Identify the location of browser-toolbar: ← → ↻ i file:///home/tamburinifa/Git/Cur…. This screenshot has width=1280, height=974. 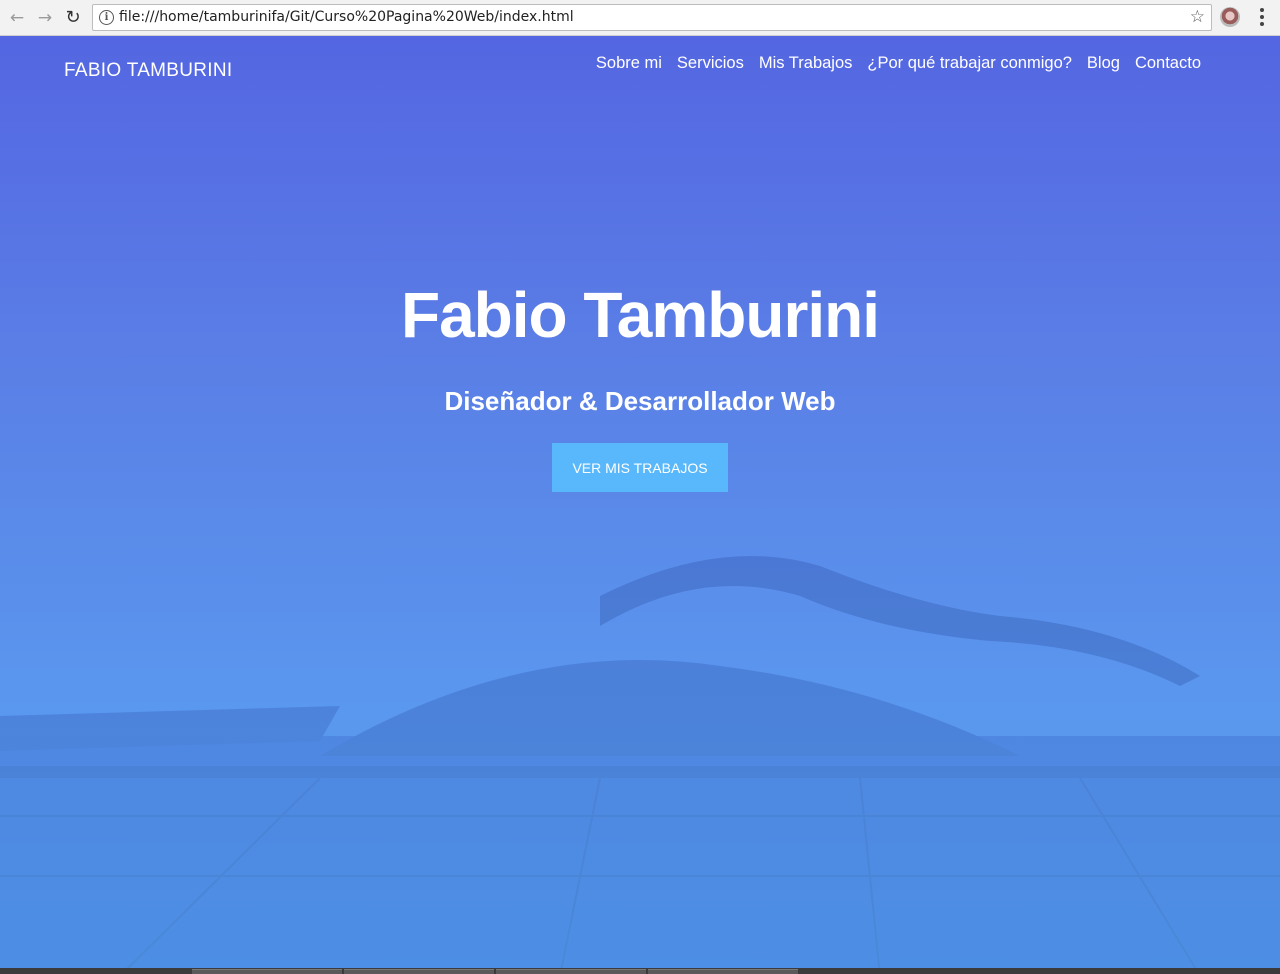
(640, 18).